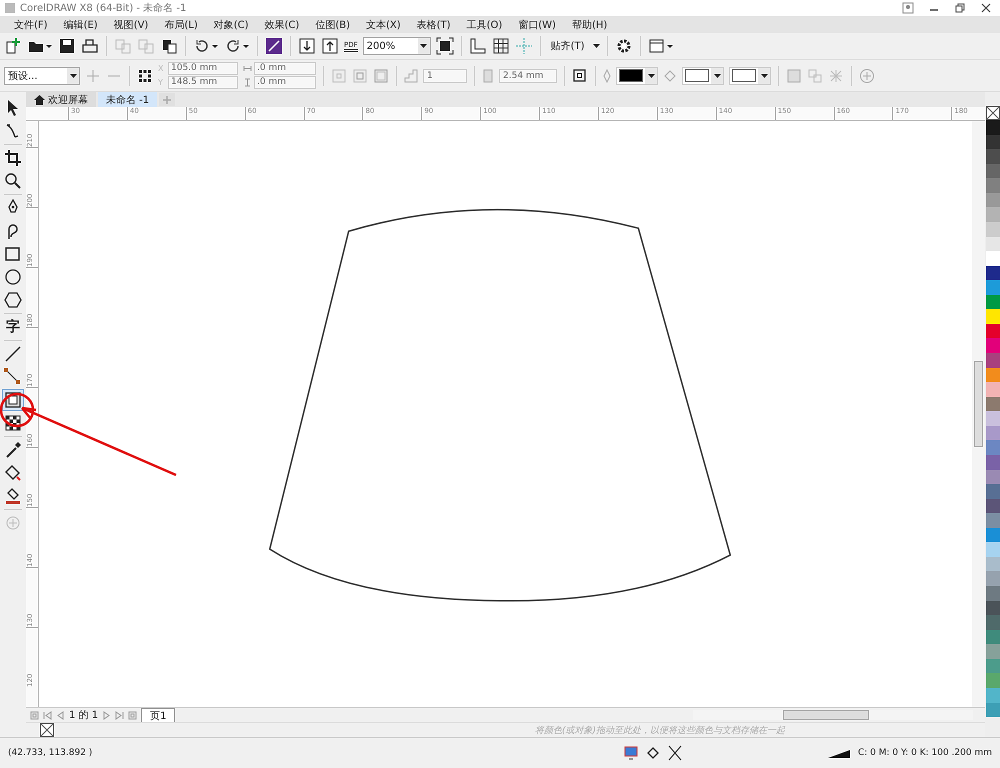  Describe the element at coordinates (47, 730) in the screenshot. I see `no-color-icon` at that location.